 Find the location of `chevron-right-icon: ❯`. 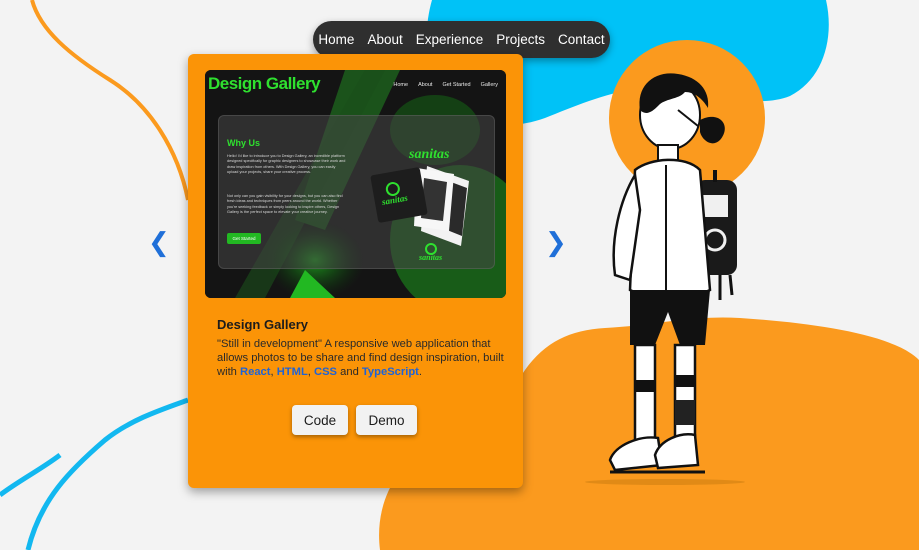

chevron-right-icon: ❯ is located at coordinates (556, 243).